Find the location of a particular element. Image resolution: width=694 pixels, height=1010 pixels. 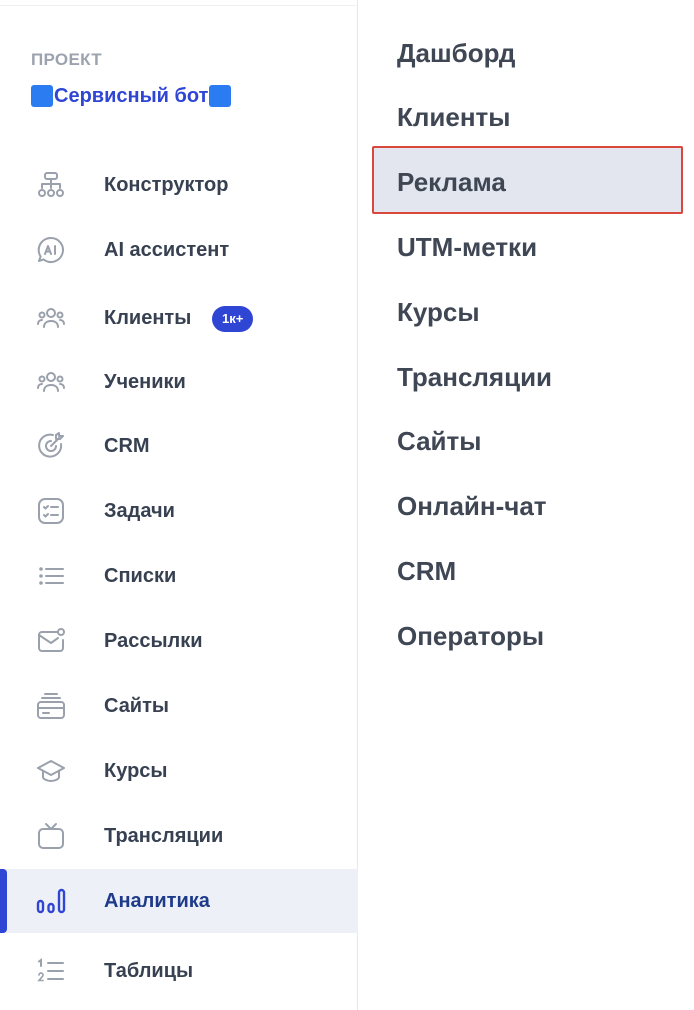

submenu-item-broadcasts: Трансляции is located at coordinates (474, 377).